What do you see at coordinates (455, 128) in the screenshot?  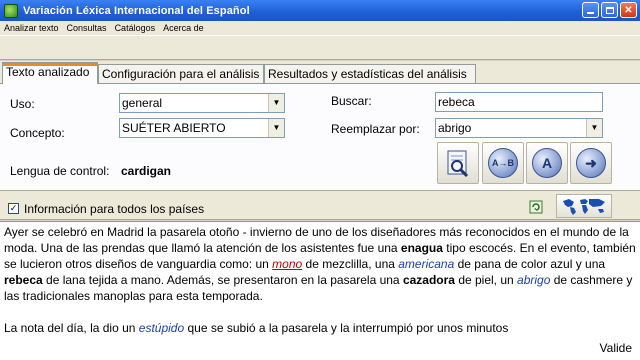 I see `reemplazar-value: abrigo` at bounding box center [455, 128].